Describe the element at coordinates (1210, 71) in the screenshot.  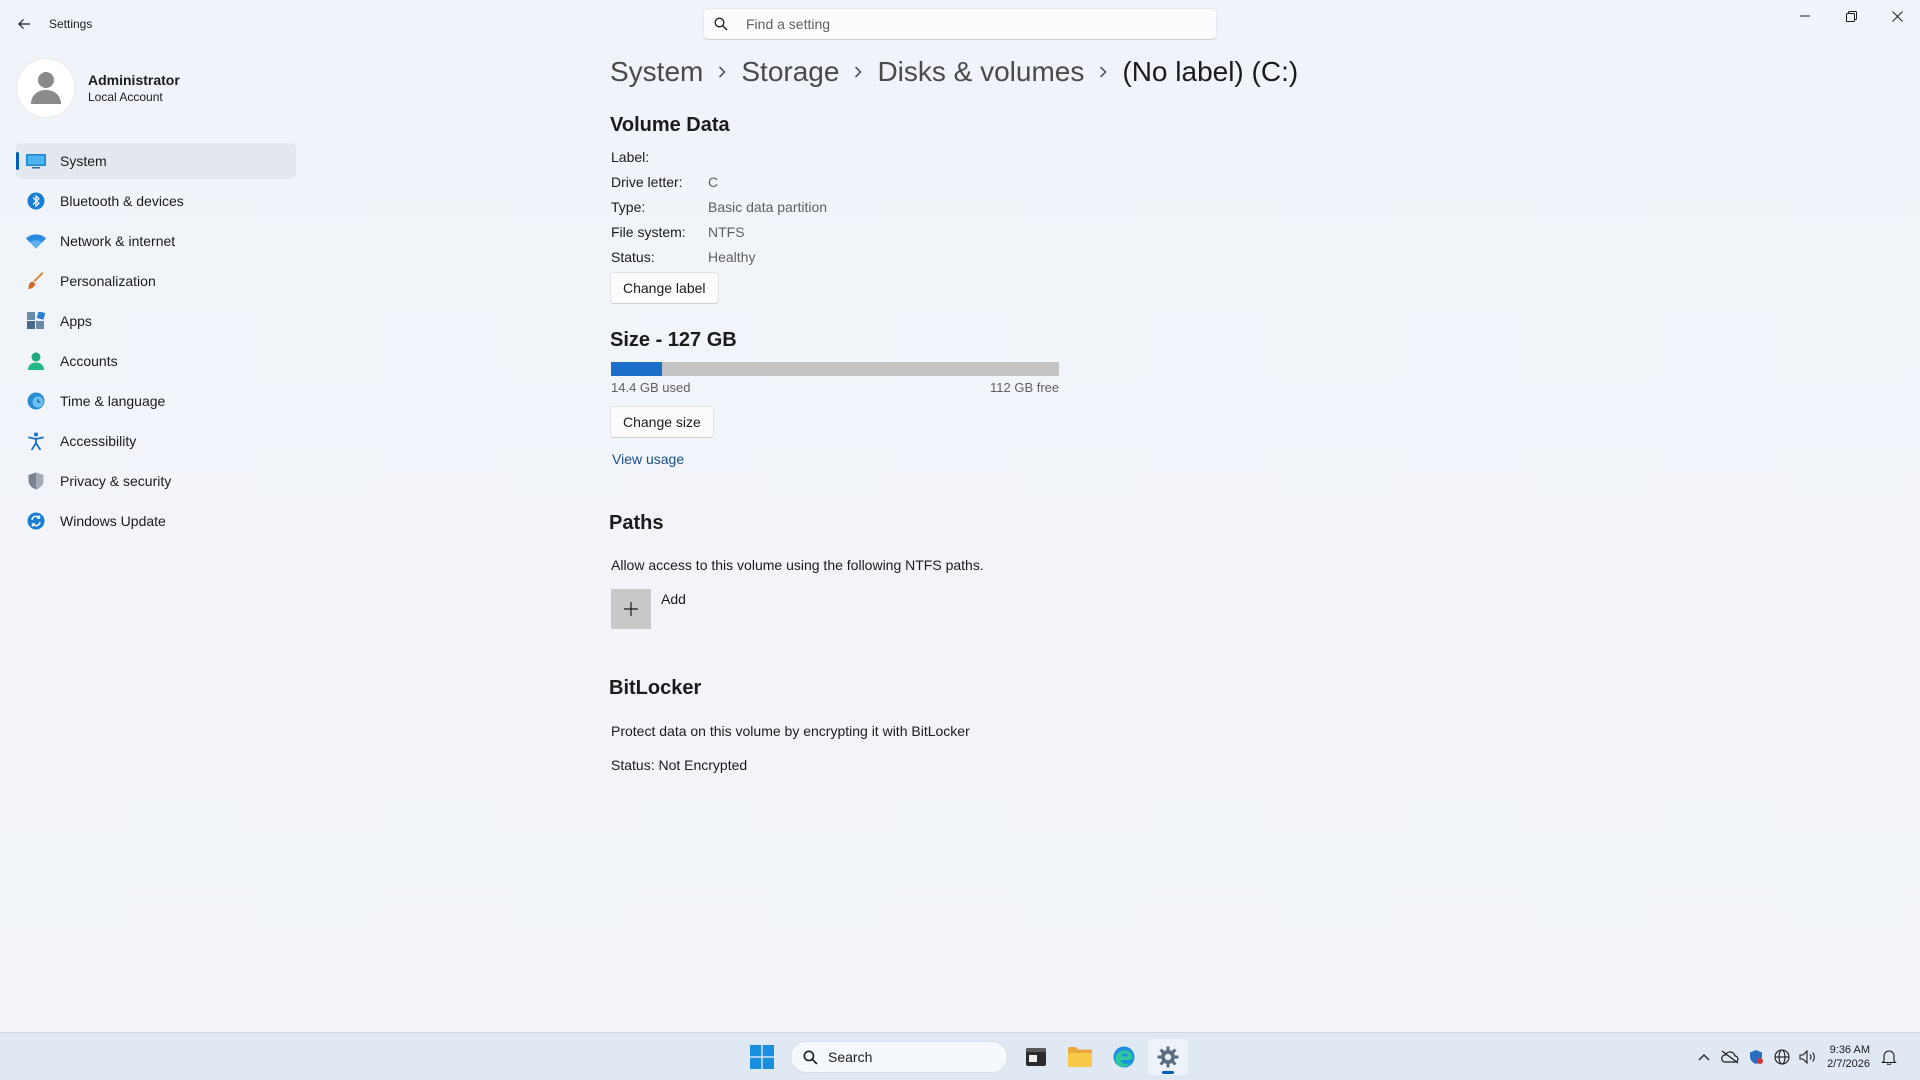
I see `page-title: (No label) (C:)` at that location.